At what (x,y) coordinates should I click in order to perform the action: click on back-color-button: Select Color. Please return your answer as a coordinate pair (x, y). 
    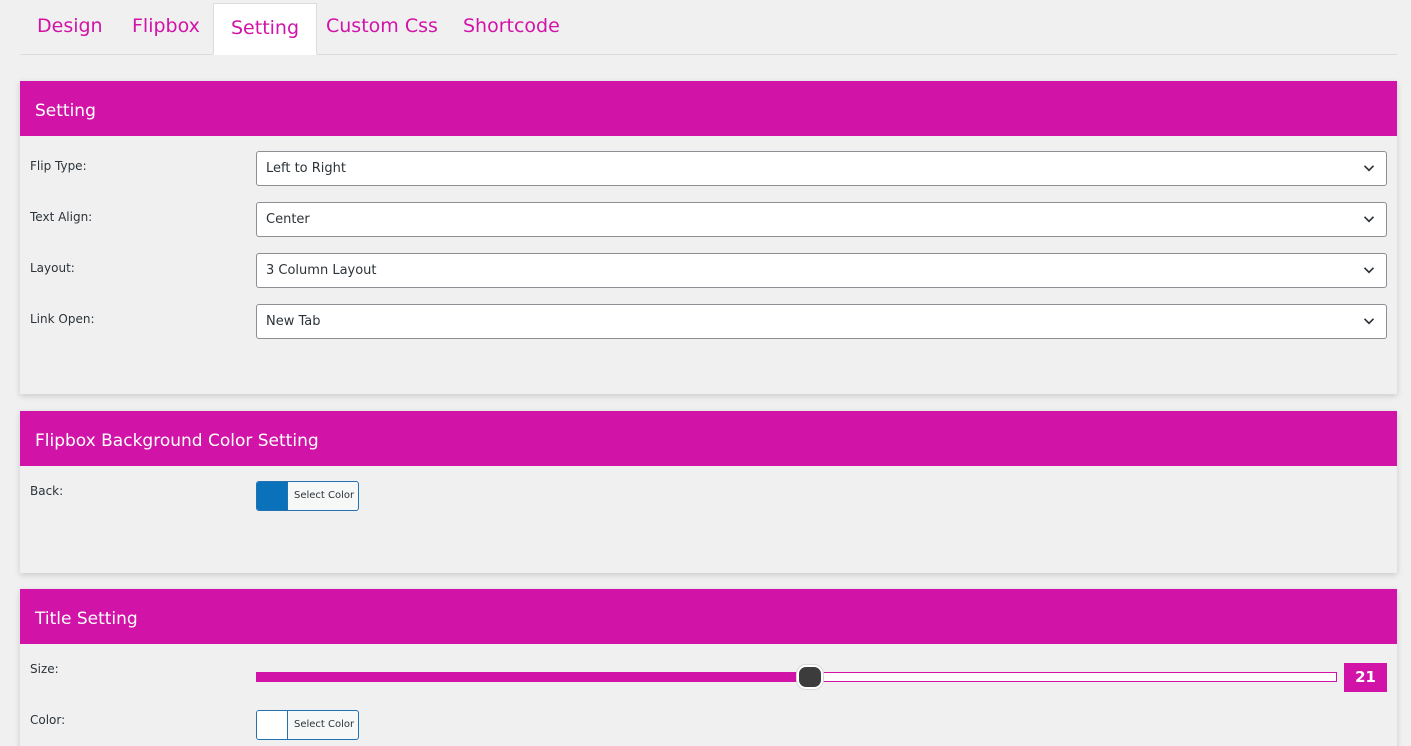
    Looking at the image, I should click on (307, 496).